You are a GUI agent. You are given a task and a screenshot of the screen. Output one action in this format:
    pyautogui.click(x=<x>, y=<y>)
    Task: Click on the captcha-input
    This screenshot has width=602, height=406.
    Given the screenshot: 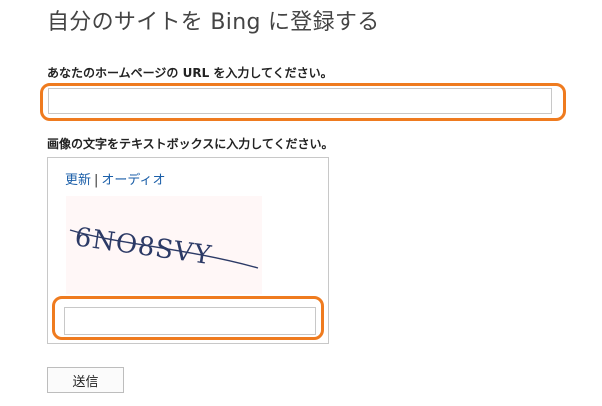 What is the action you would take?
    pyautogui.click(x=190, y=321)
    